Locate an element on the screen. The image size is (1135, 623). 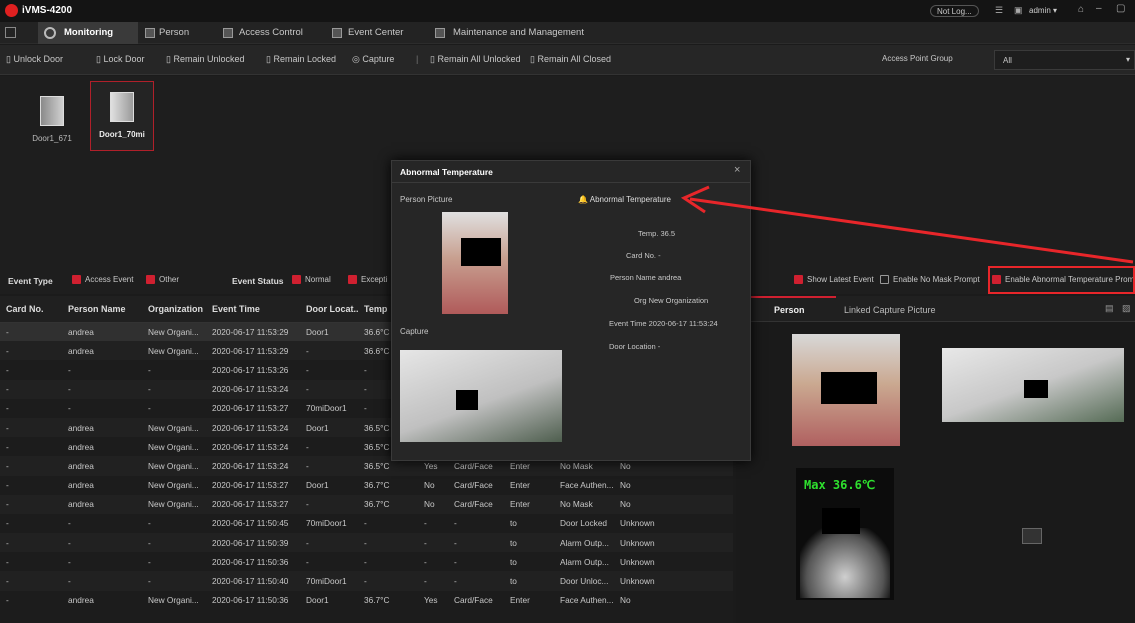
menu-icon: ☰ is located at coordinates (999, 10).